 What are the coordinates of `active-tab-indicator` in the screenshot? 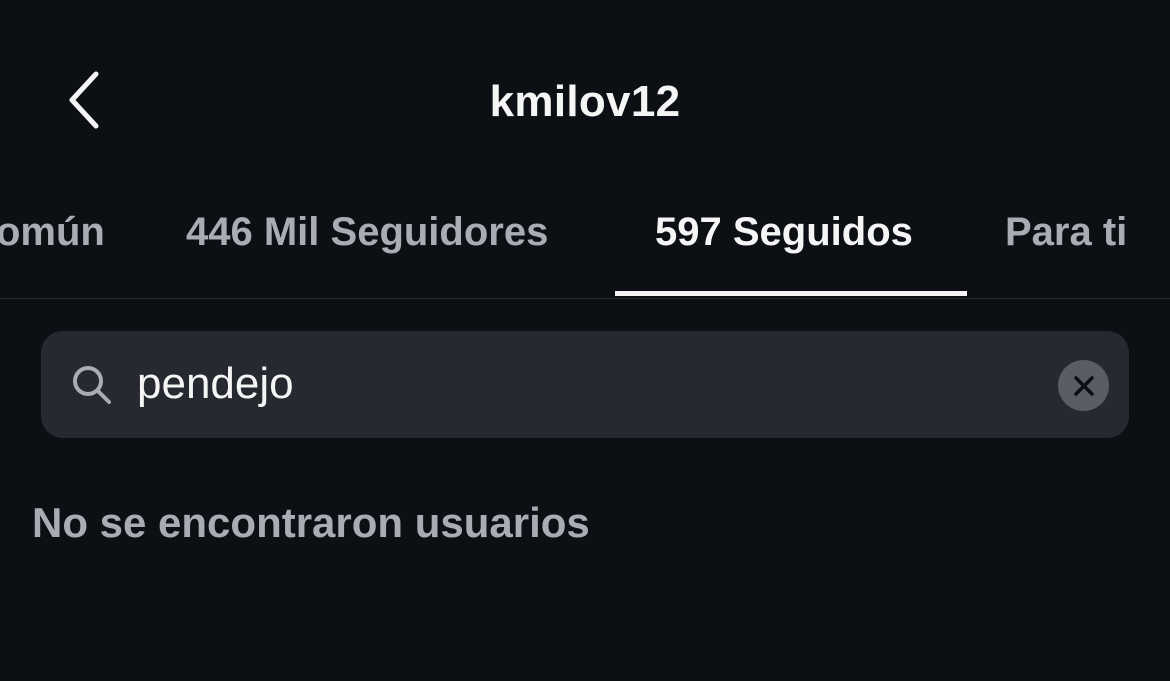 It's located at (791, 293).